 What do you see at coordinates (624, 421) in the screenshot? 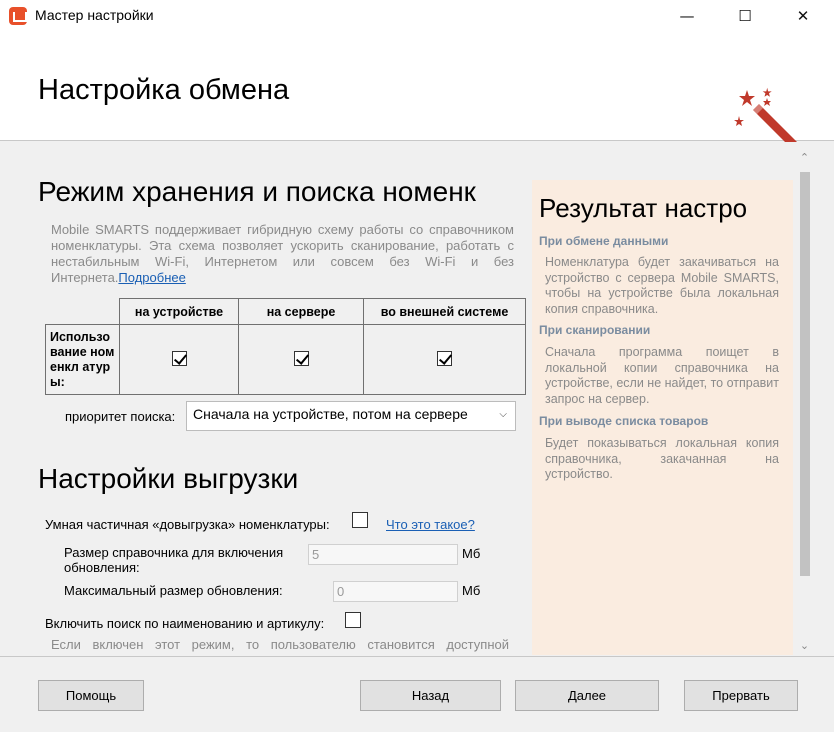
I see `result-section-heading: При выводе списка товаров` at bounding box center [624, 421].